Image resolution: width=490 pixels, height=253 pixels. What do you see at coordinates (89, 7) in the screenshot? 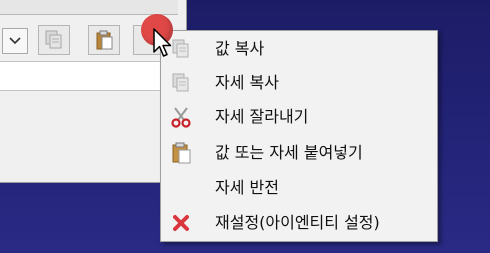
I see `window-top-strip` at bounding box center [89, 7].